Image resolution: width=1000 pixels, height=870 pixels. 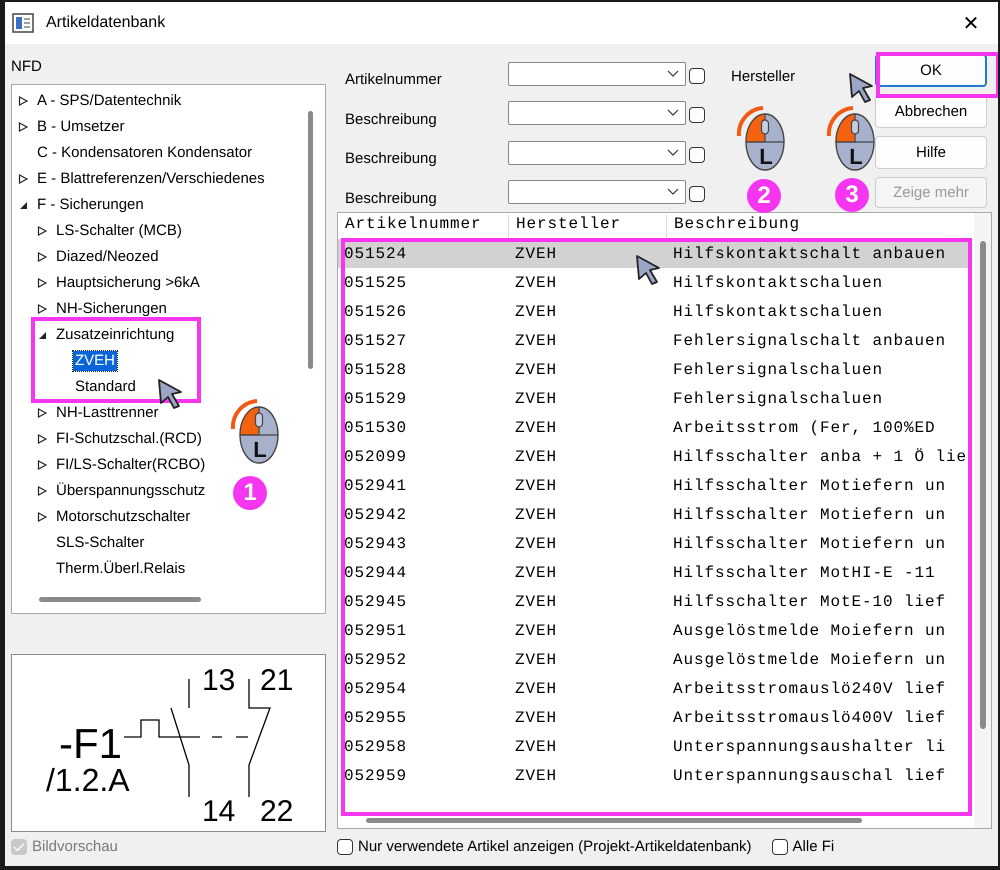 What do you see at coordinates (655, 427) in the screenshot?
I see `table-row: 051530 ZVEH Arbeitsstrom (Fer, 100%ED` at bounding box center [655, 427].